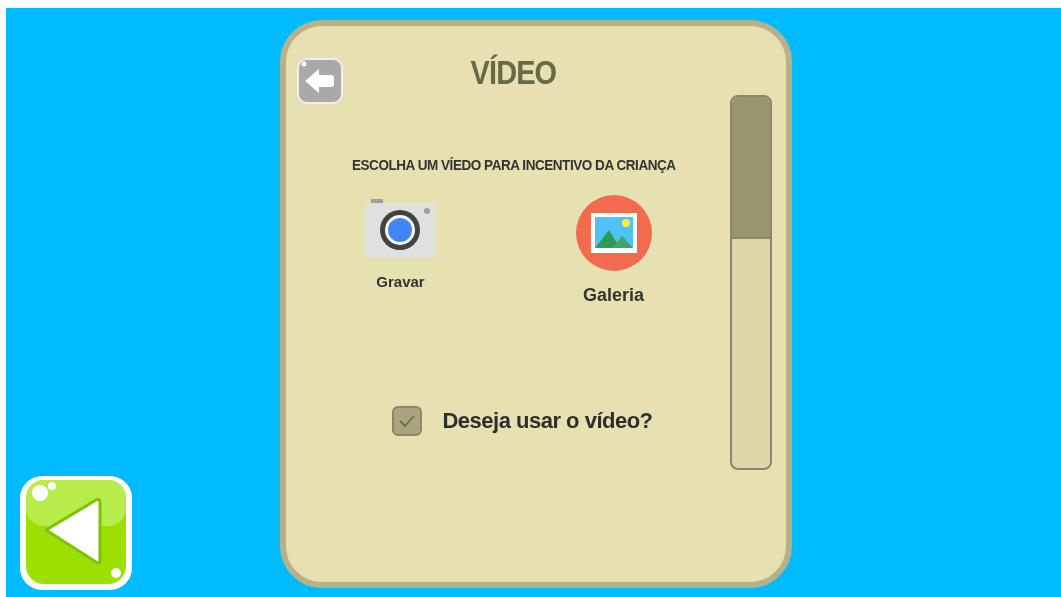  What do you see at coordinates (400, 281) in the screenshot?
I see `option-label: Gravar` at bounding box center [400, 281].